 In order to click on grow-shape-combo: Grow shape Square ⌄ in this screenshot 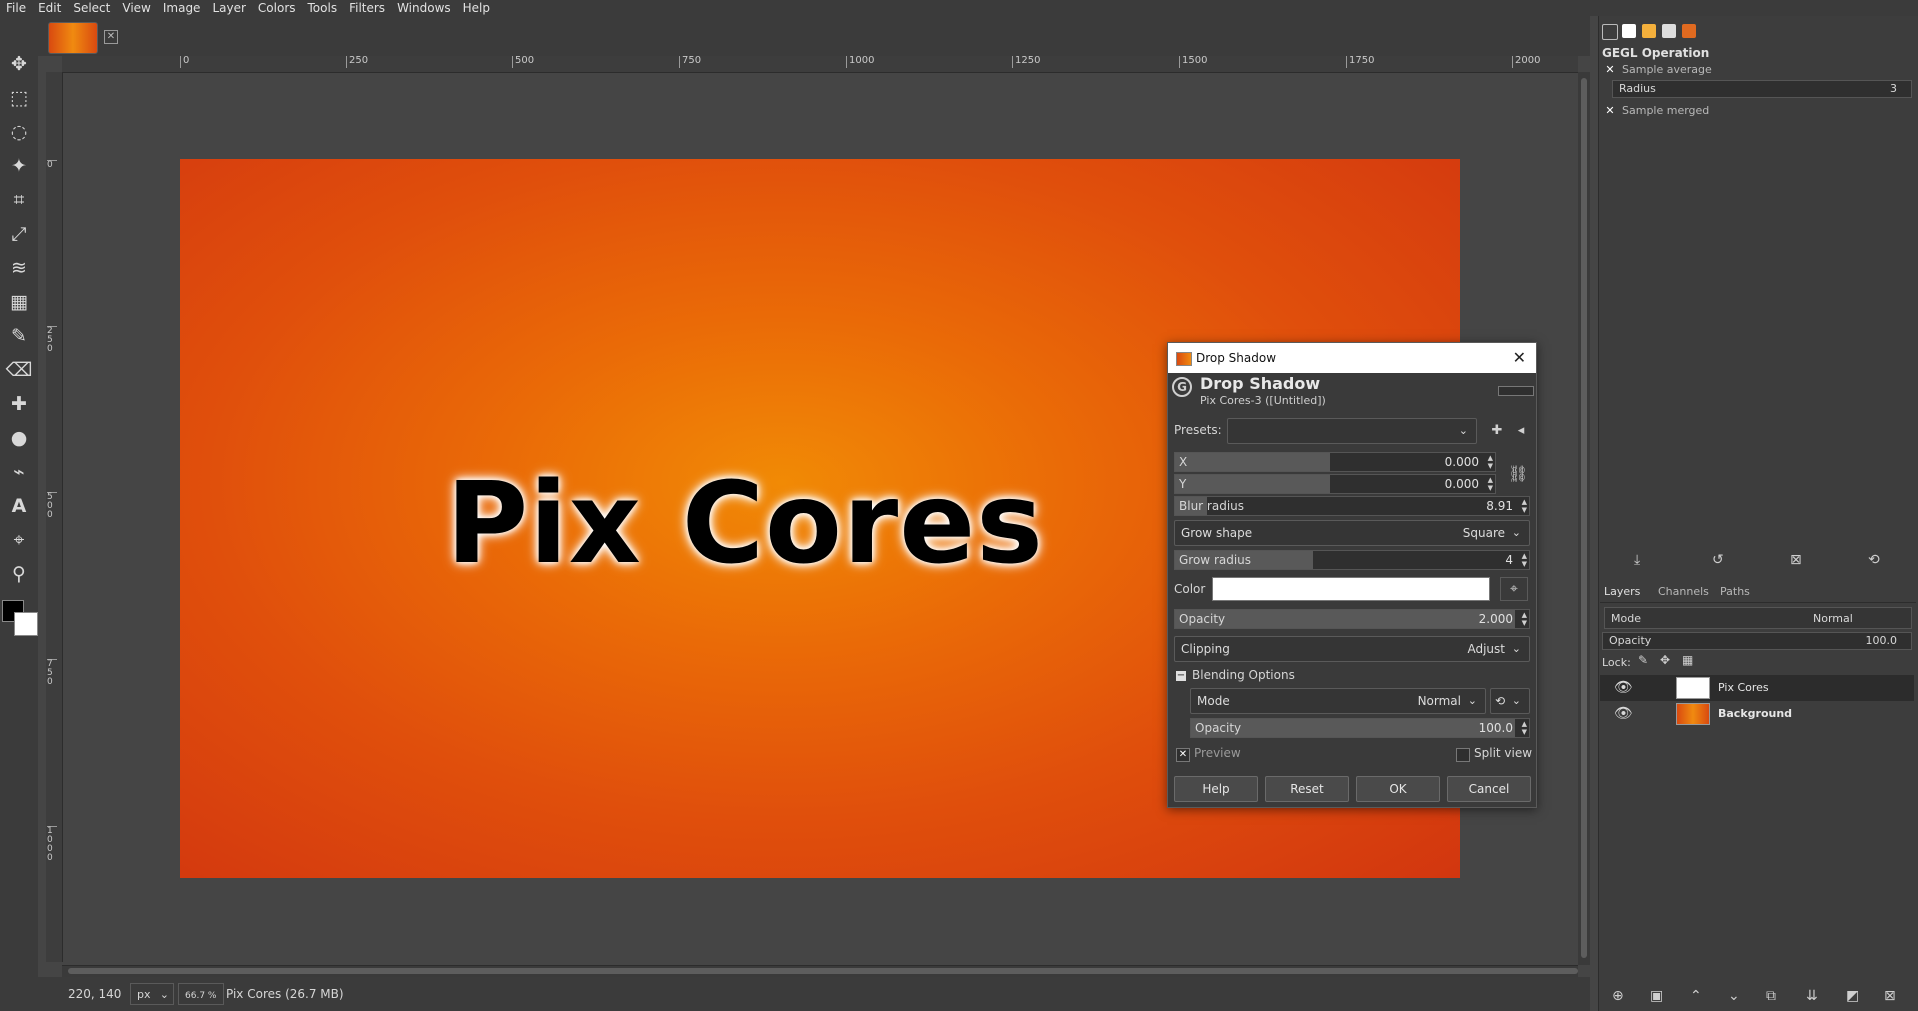, I will do `click(1352, 533)`.